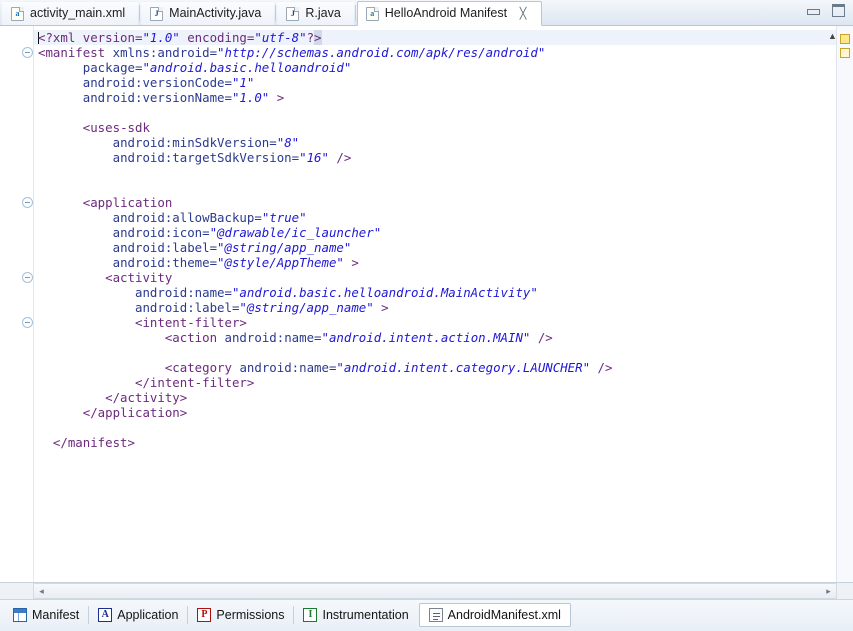  I want to click on editor-gutter, so click(17, 304).